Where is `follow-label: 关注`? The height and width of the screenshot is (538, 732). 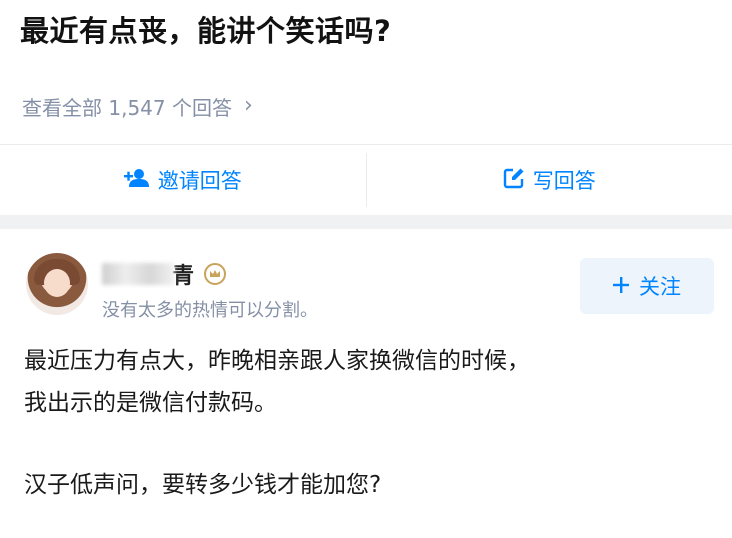 follow-label: 关注 is located at coordinates (660, 287).